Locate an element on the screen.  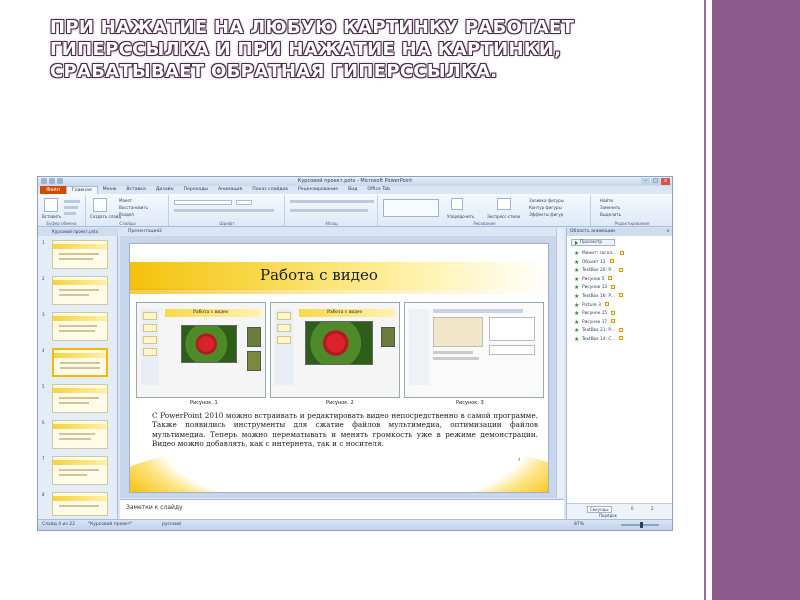
paste-button: Вставить is located at coordinates (51, 216).